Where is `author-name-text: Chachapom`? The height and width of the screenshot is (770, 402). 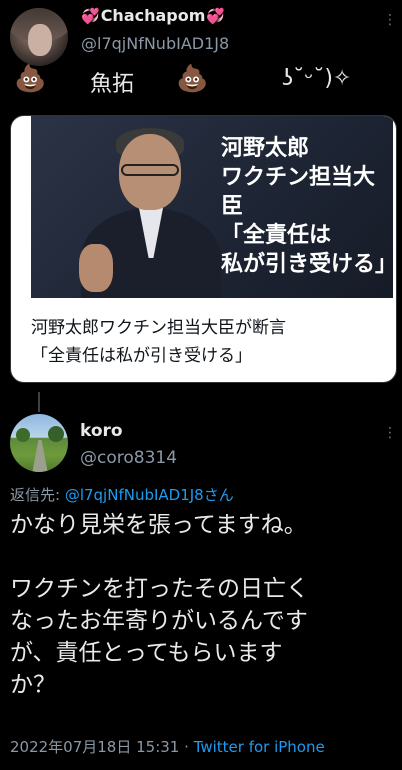 author-name-text: Chachapom is located at coordinates (153, 15).